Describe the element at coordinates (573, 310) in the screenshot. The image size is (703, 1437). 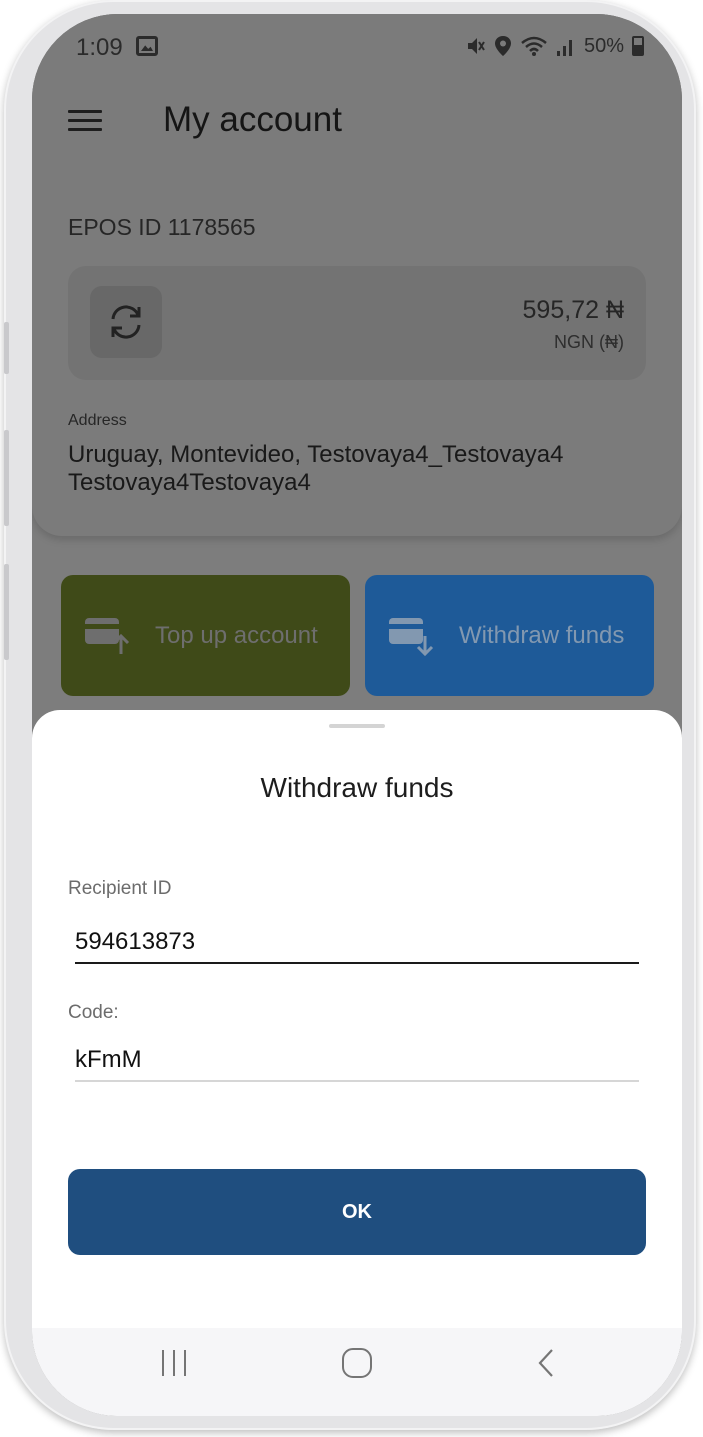
I see `balance-amount: 595,72 ₦` at that location.